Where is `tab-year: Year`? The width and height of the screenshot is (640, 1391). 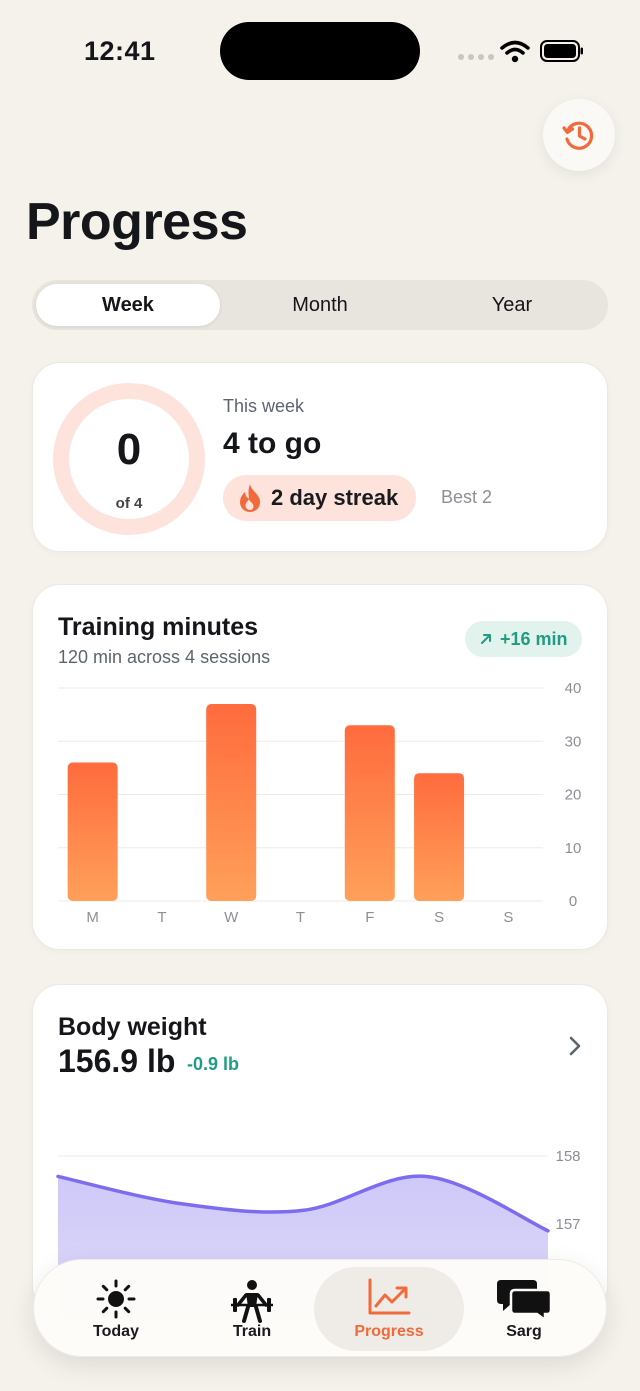 tab-year: Year is located at coordinates (512, 305).